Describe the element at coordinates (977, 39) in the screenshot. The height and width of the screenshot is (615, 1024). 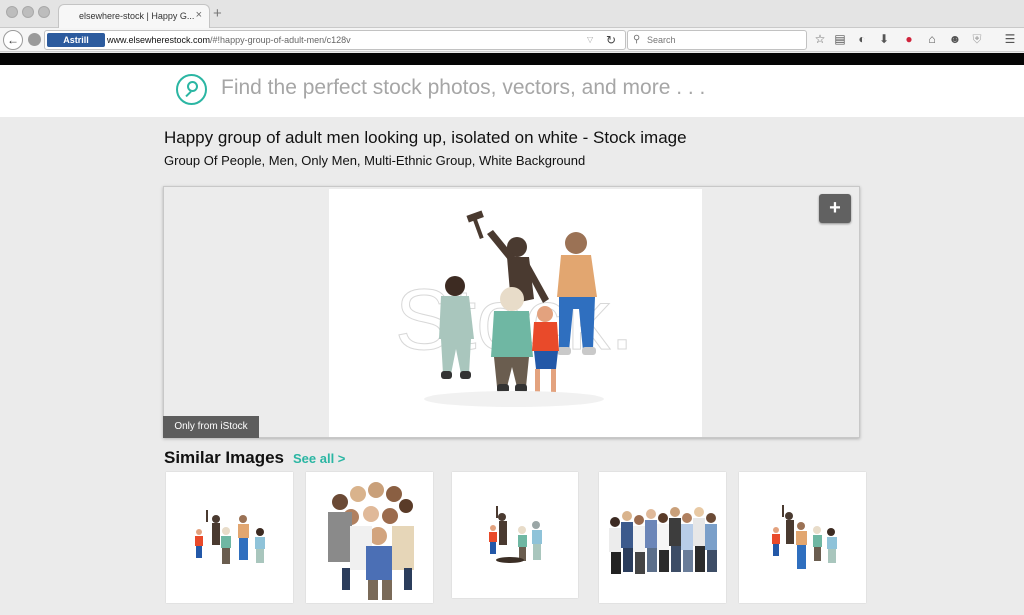
I see `shield-icon: ⛨` at that location.